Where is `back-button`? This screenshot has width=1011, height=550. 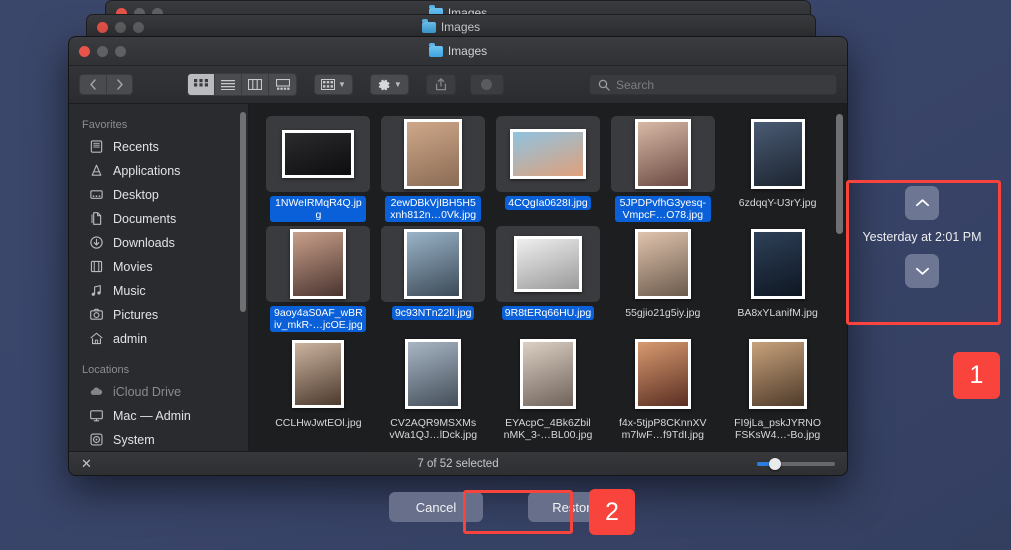
back-button is located at coordinates (92, 84).